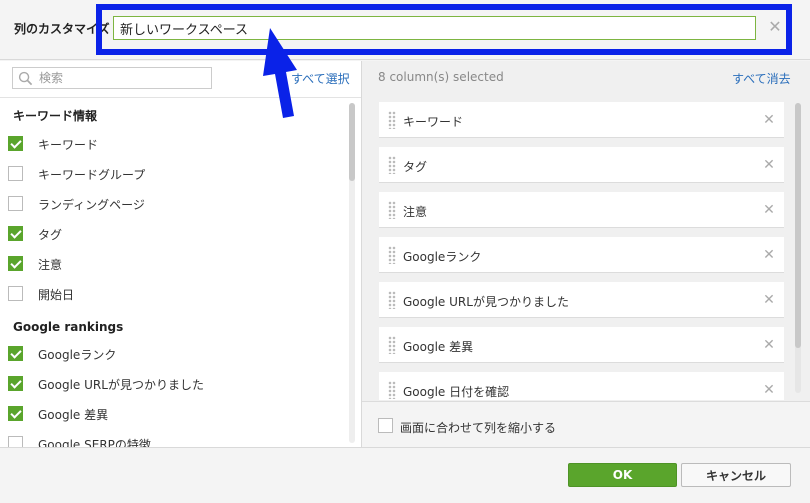 The width and height of the screenshot is (810, 503). Describe the element at coordinates (581, 120) in the screenshot. I see `selected-item: キーワード ✕` at that location.